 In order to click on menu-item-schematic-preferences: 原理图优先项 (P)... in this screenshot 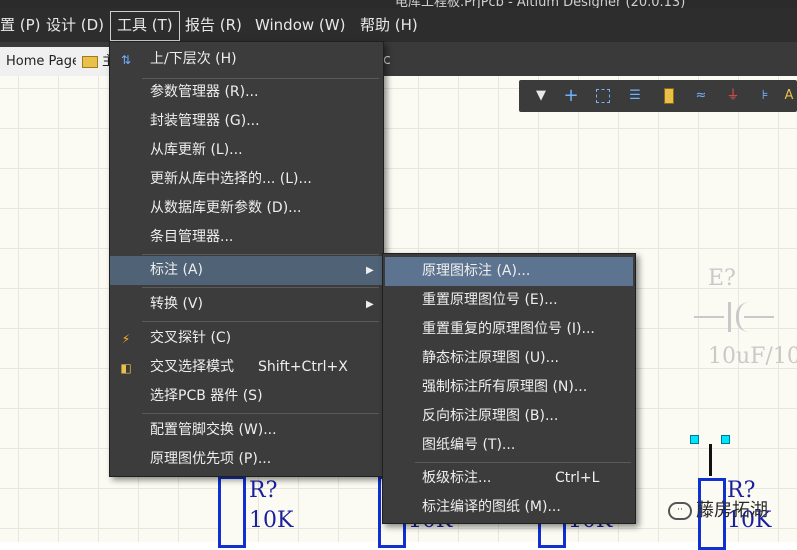, I will do `click(246, 459)`.